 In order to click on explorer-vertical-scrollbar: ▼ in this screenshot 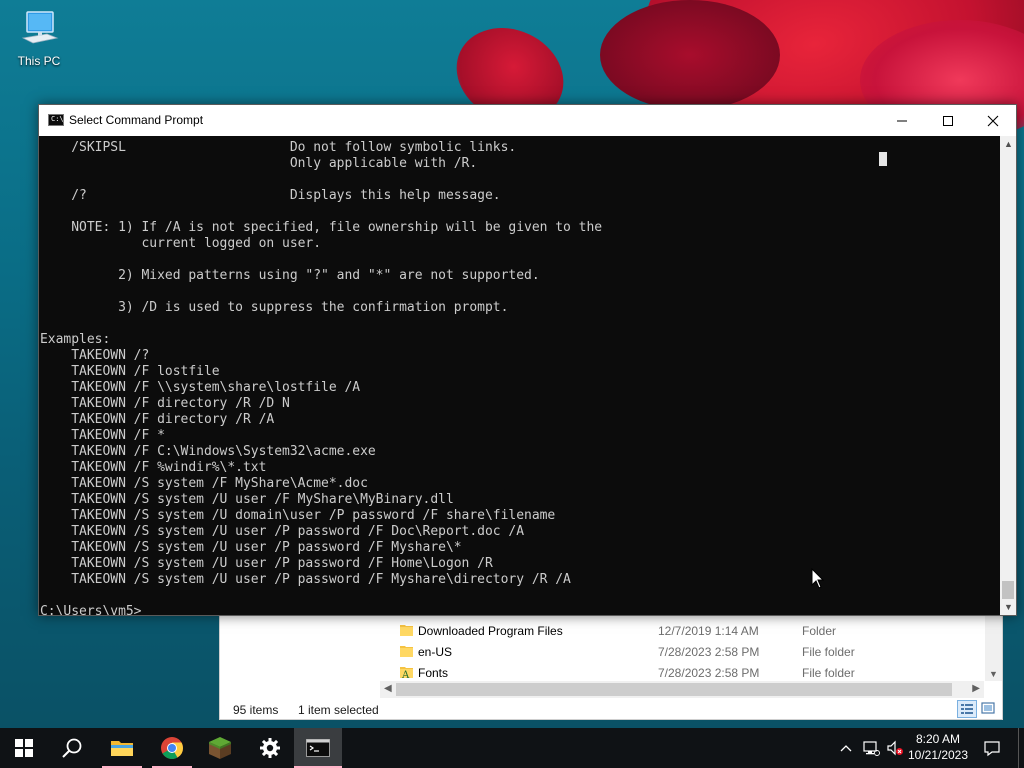, I will do `click(993, 647)`.